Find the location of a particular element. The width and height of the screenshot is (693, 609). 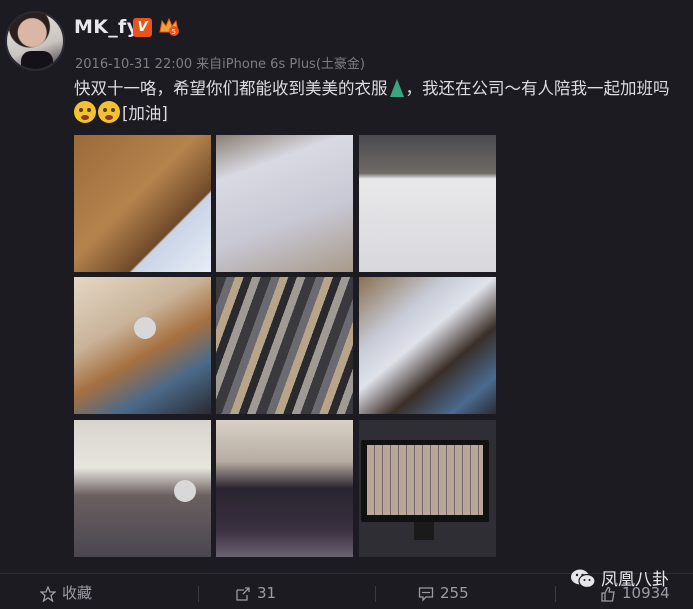

svg-text: 5 is located at coordinates (174, 32).